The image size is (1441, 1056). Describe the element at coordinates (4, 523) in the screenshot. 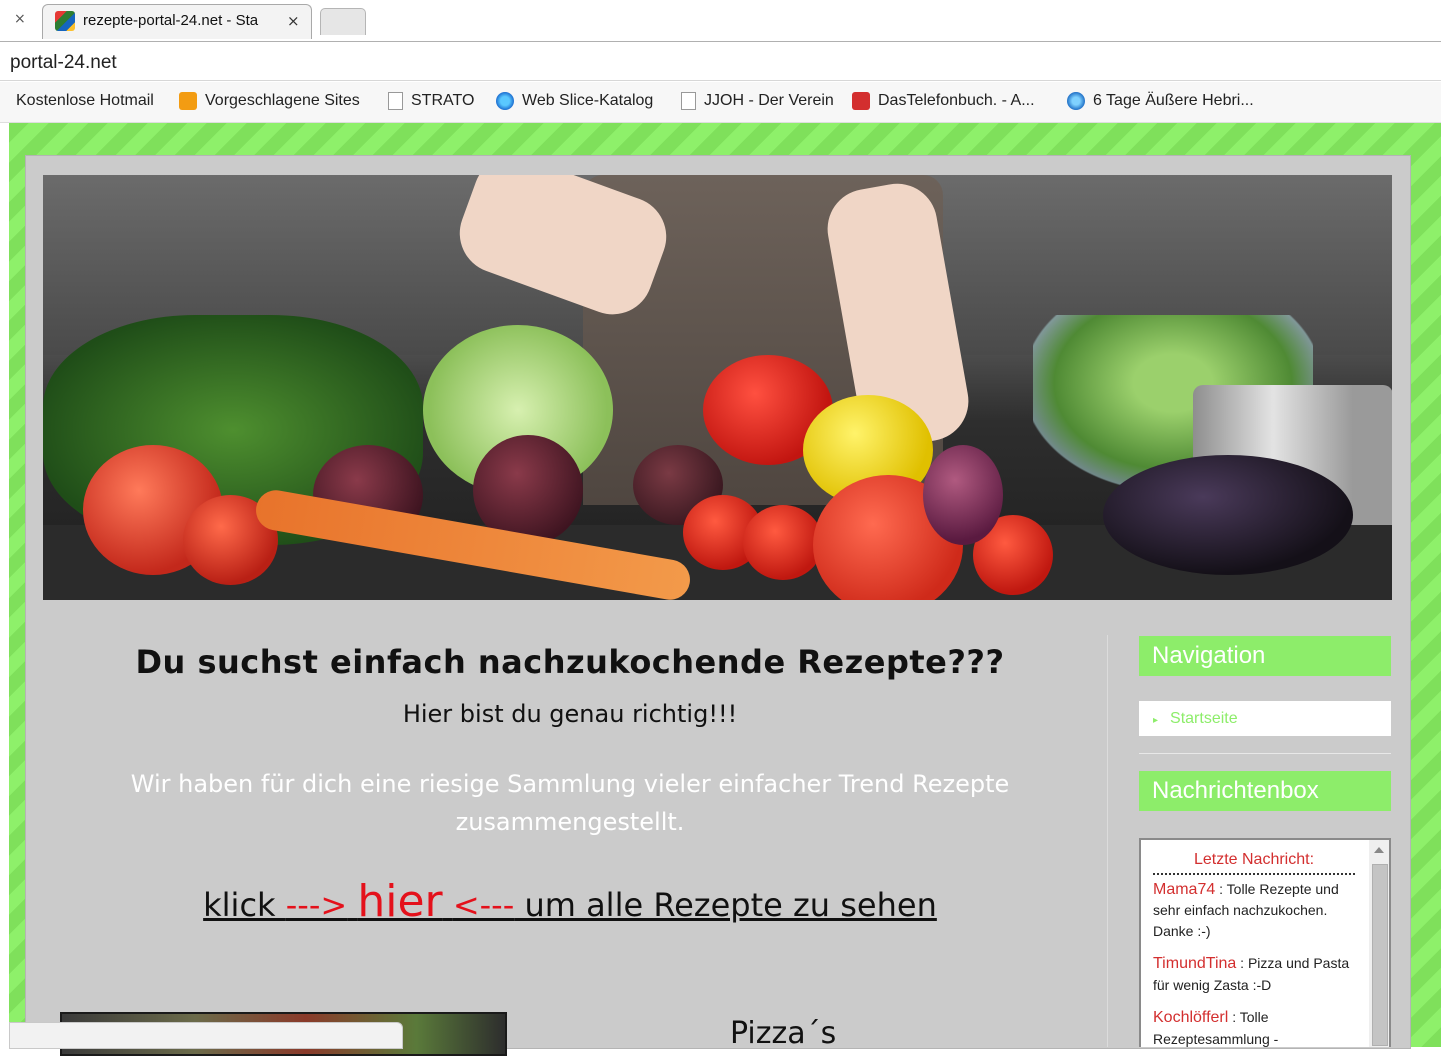

I see `left-strip` at that location.